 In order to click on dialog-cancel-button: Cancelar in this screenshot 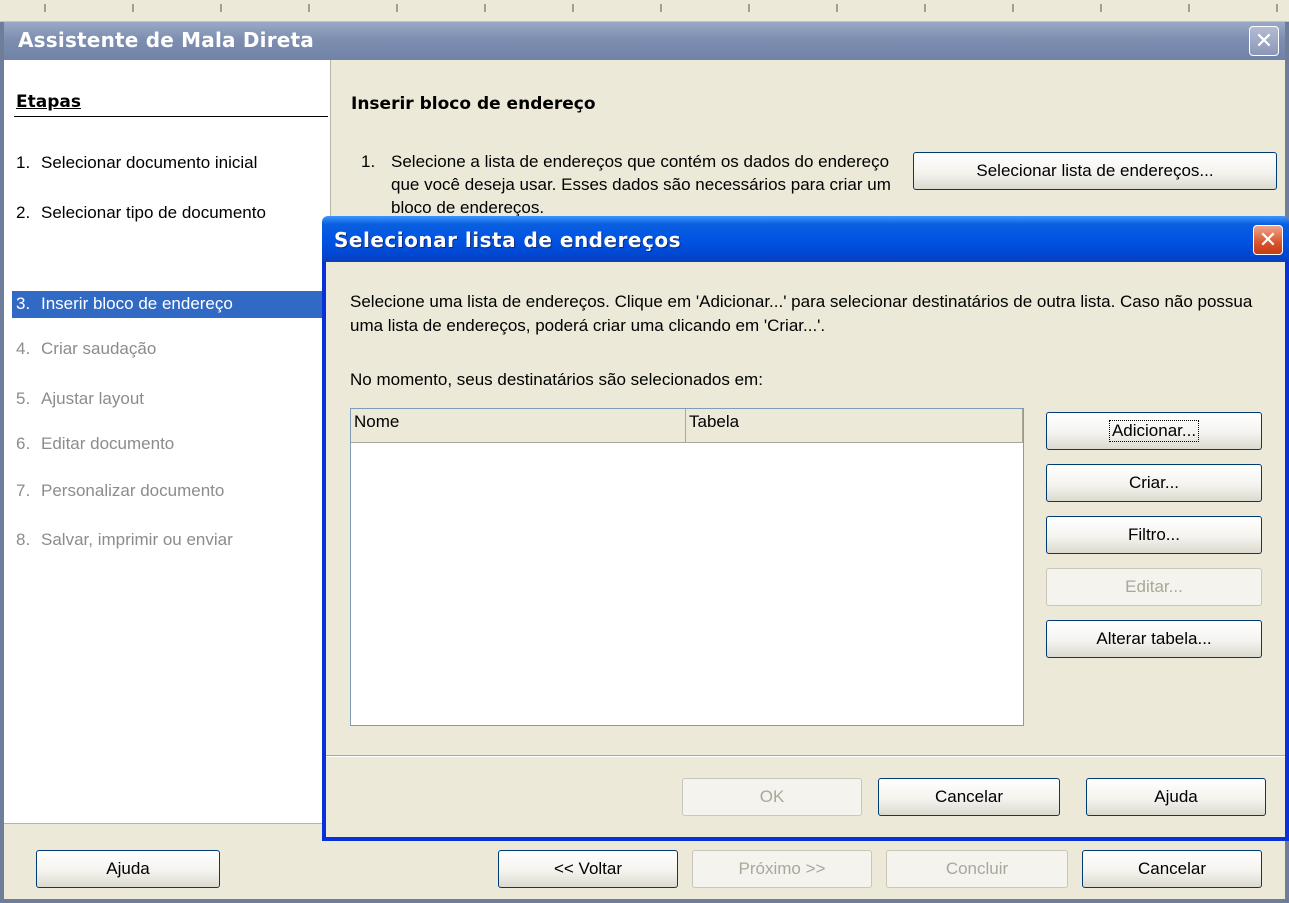, I will do `click(969, 797)`.